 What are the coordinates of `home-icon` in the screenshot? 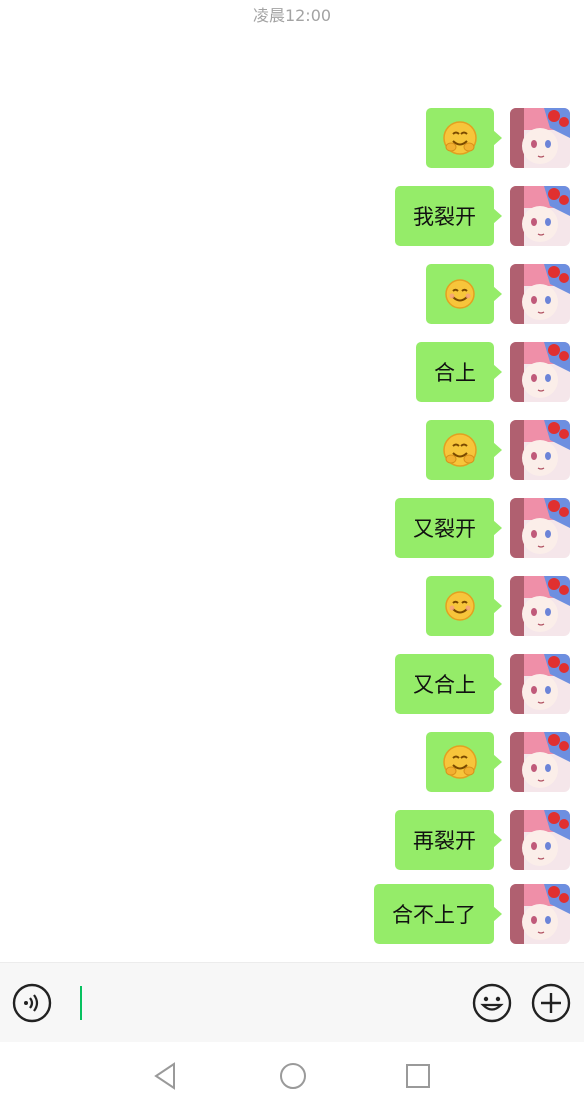 It's located at (293, 1076).